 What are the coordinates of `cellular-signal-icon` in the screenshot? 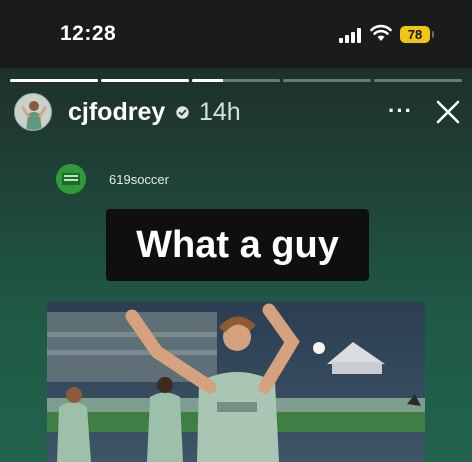 It's located at (351, 35).